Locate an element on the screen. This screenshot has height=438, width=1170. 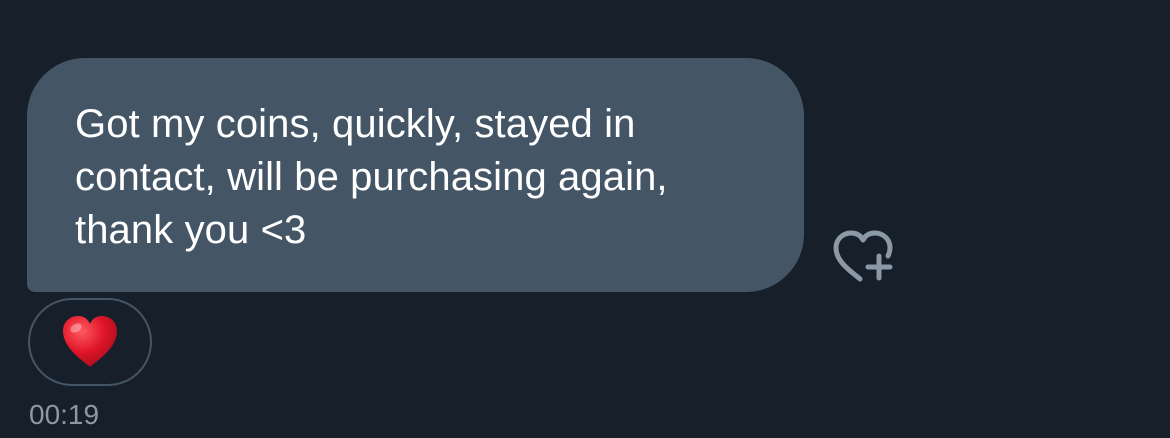
heart-plus-icon is located at coordinates (863, 256).